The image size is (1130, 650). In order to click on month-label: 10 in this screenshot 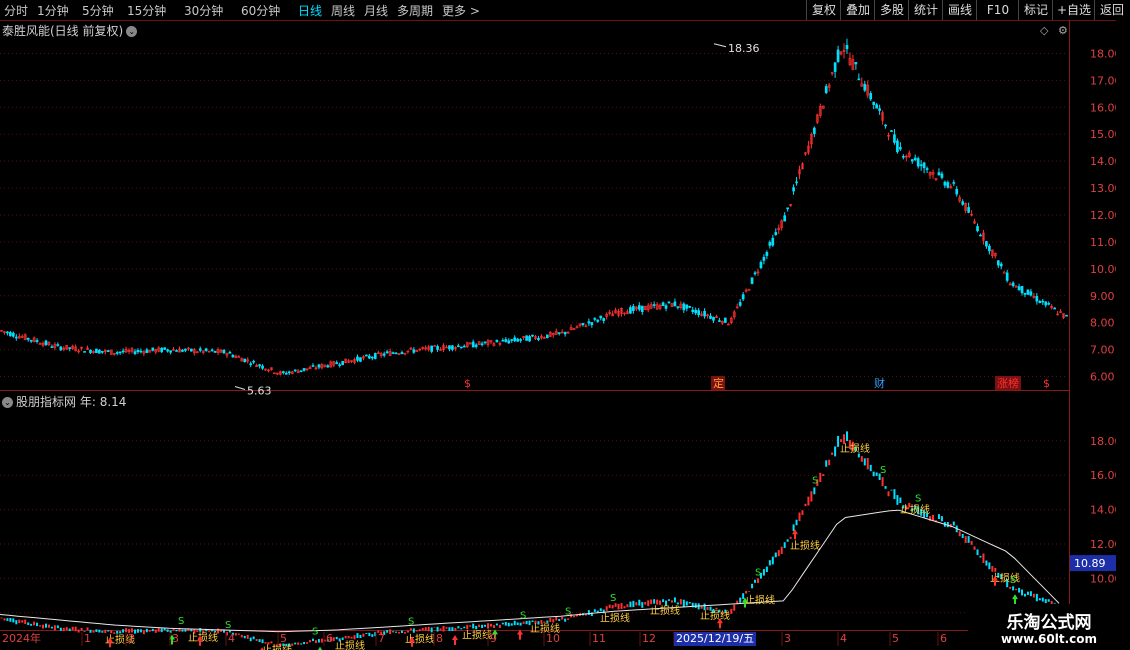, I will do `click(553, 638)`.